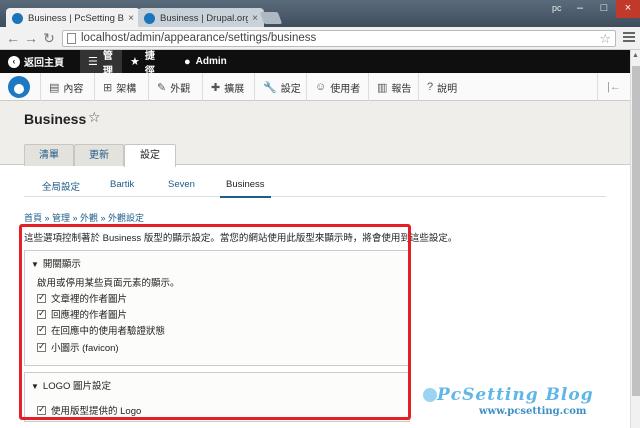  Describe the element at coordinates (84, 217) in the screenshot. I see `breadcrumb: 首頁 » 管理 » 外觀 » 外觀設定` at that location.